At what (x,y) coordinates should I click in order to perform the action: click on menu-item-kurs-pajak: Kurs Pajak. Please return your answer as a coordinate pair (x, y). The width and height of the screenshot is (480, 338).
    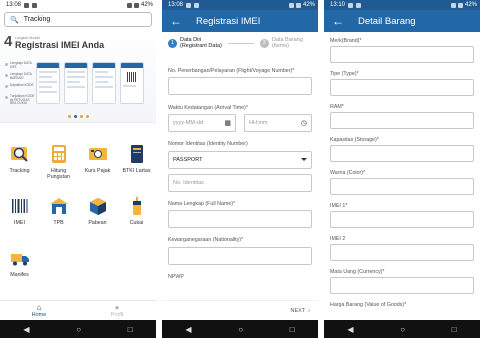
    Looking at the image, I should click on (97, 164).